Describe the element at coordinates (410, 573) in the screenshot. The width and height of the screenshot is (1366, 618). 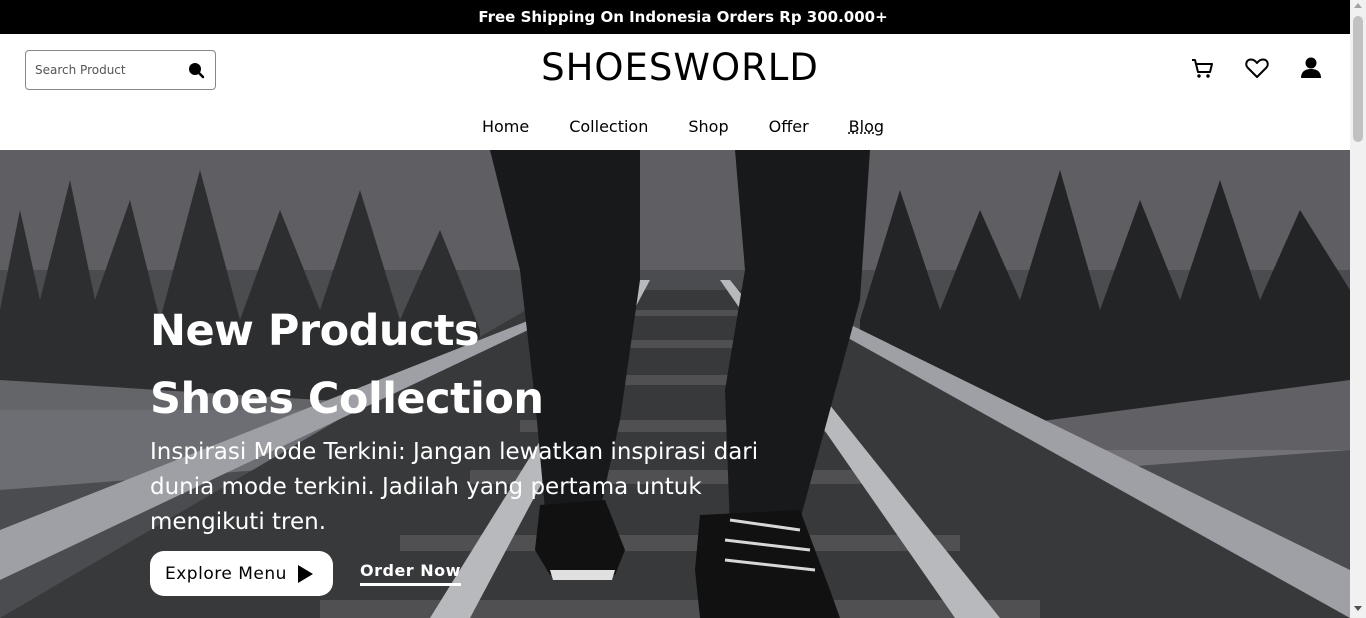
I see `order-now-link: Order Now` at that location.